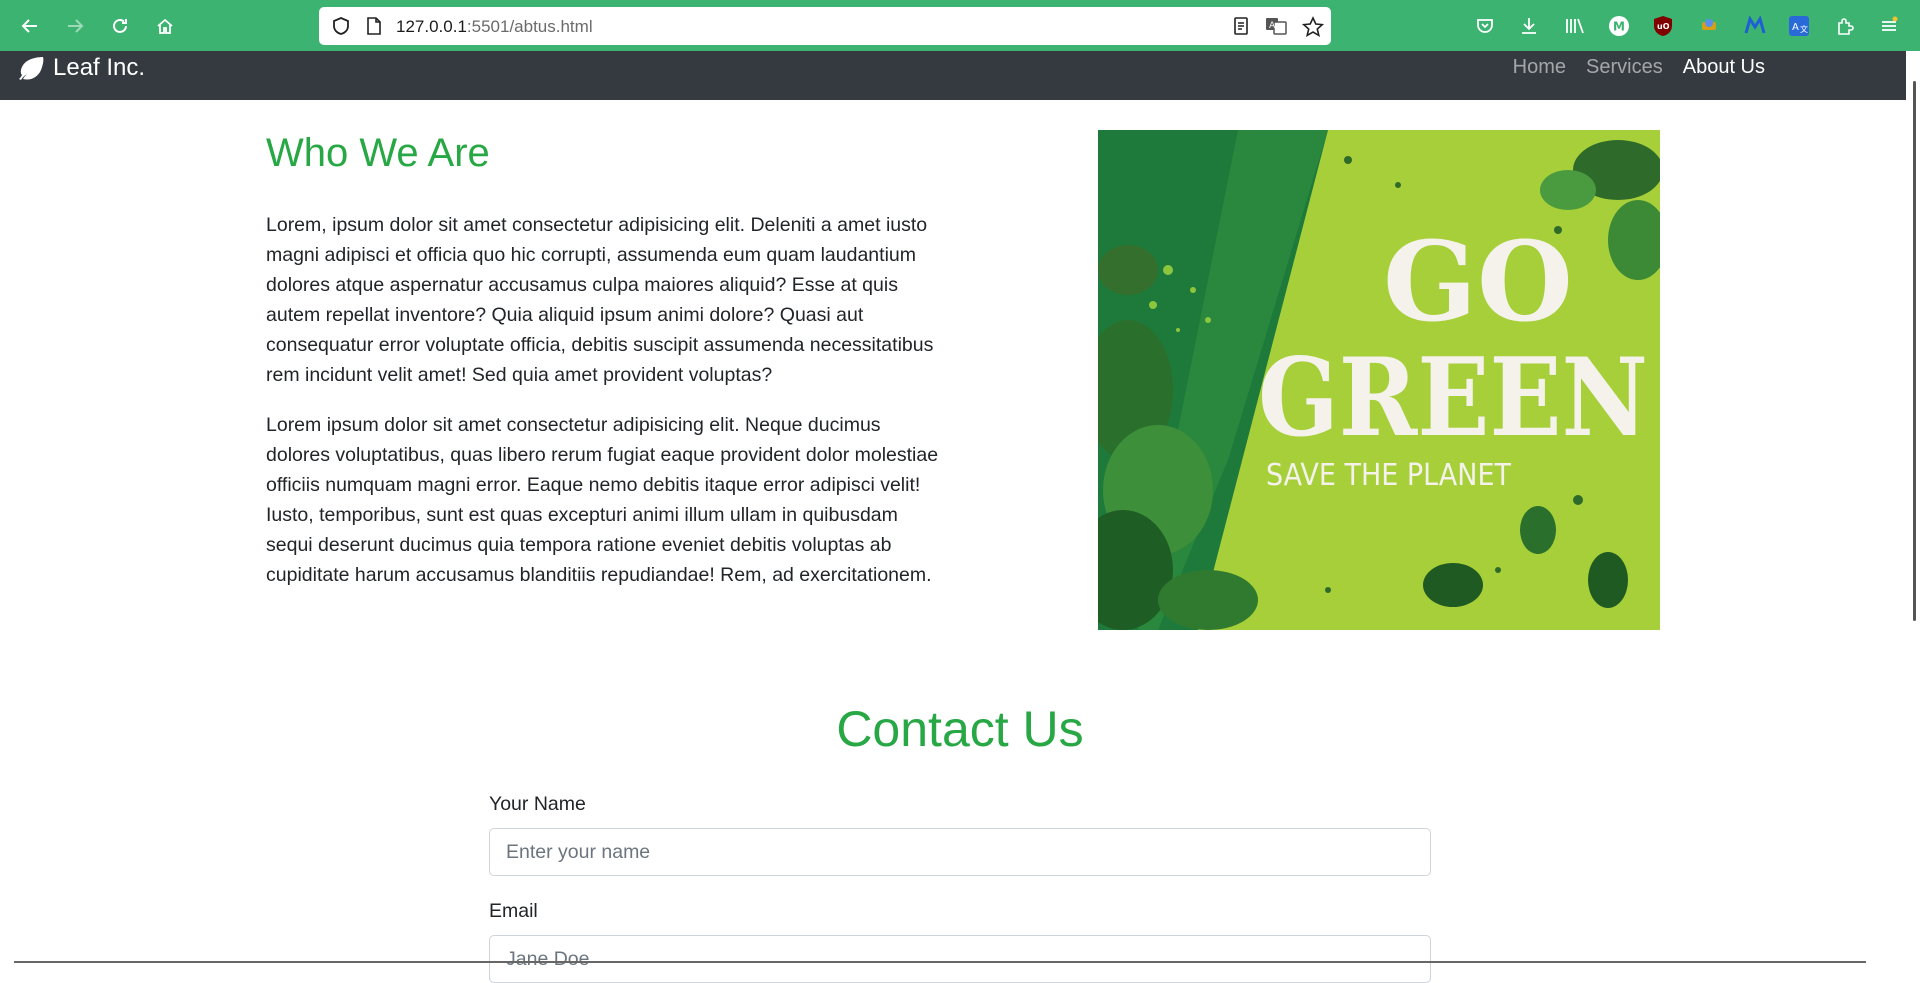  Describe the element at coordinates (1529, 26) in the screenshot. I see `download-icon` at that location.